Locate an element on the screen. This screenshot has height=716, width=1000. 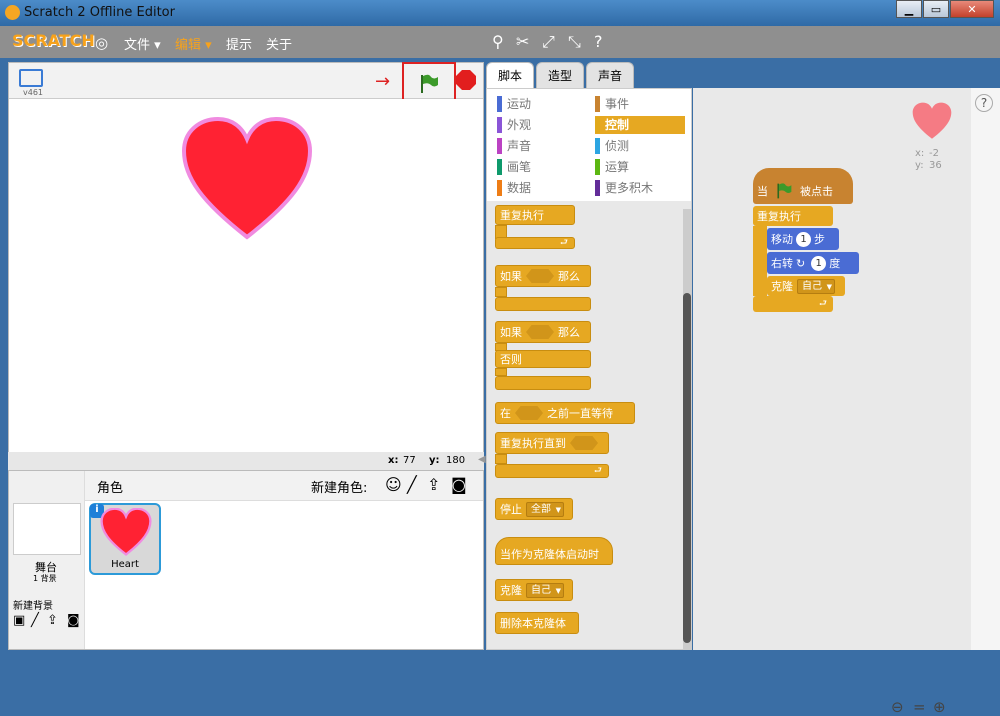
new-sprite-label: 新建角色: is located at coordinates (339, 488).